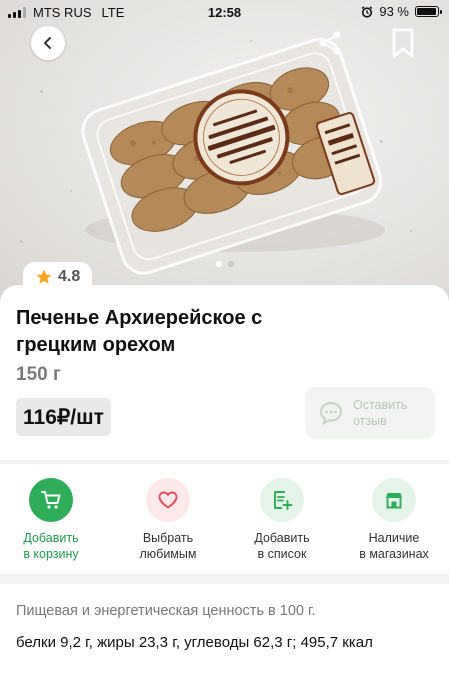  What do you see at coordinates (63, 417) in the screenshot?
I see `product-price: 116₽/шт` at bounding box center [63, 417].